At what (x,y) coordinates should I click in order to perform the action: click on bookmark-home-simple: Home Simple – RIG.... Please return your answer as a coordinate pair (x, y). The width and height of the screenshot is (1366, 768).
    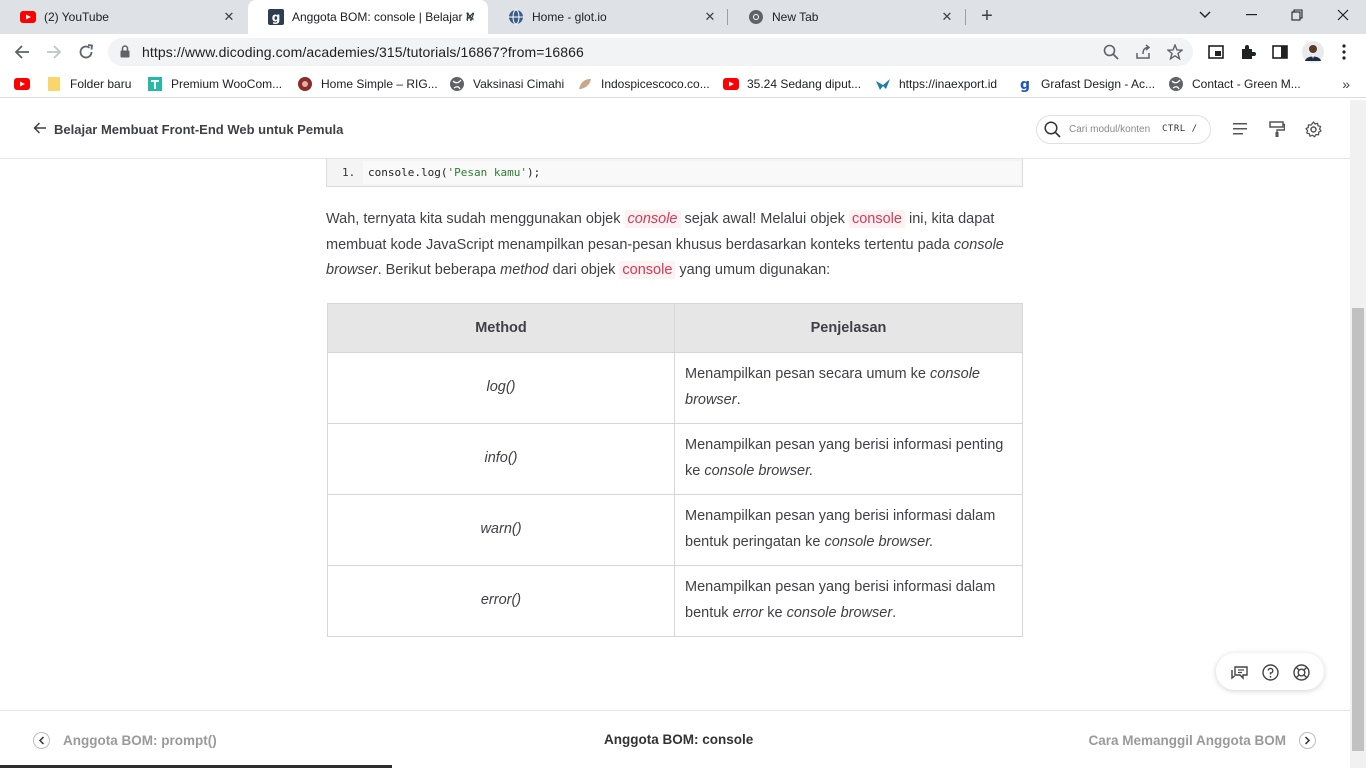
    Looking at the image, I should click on (367, 84).